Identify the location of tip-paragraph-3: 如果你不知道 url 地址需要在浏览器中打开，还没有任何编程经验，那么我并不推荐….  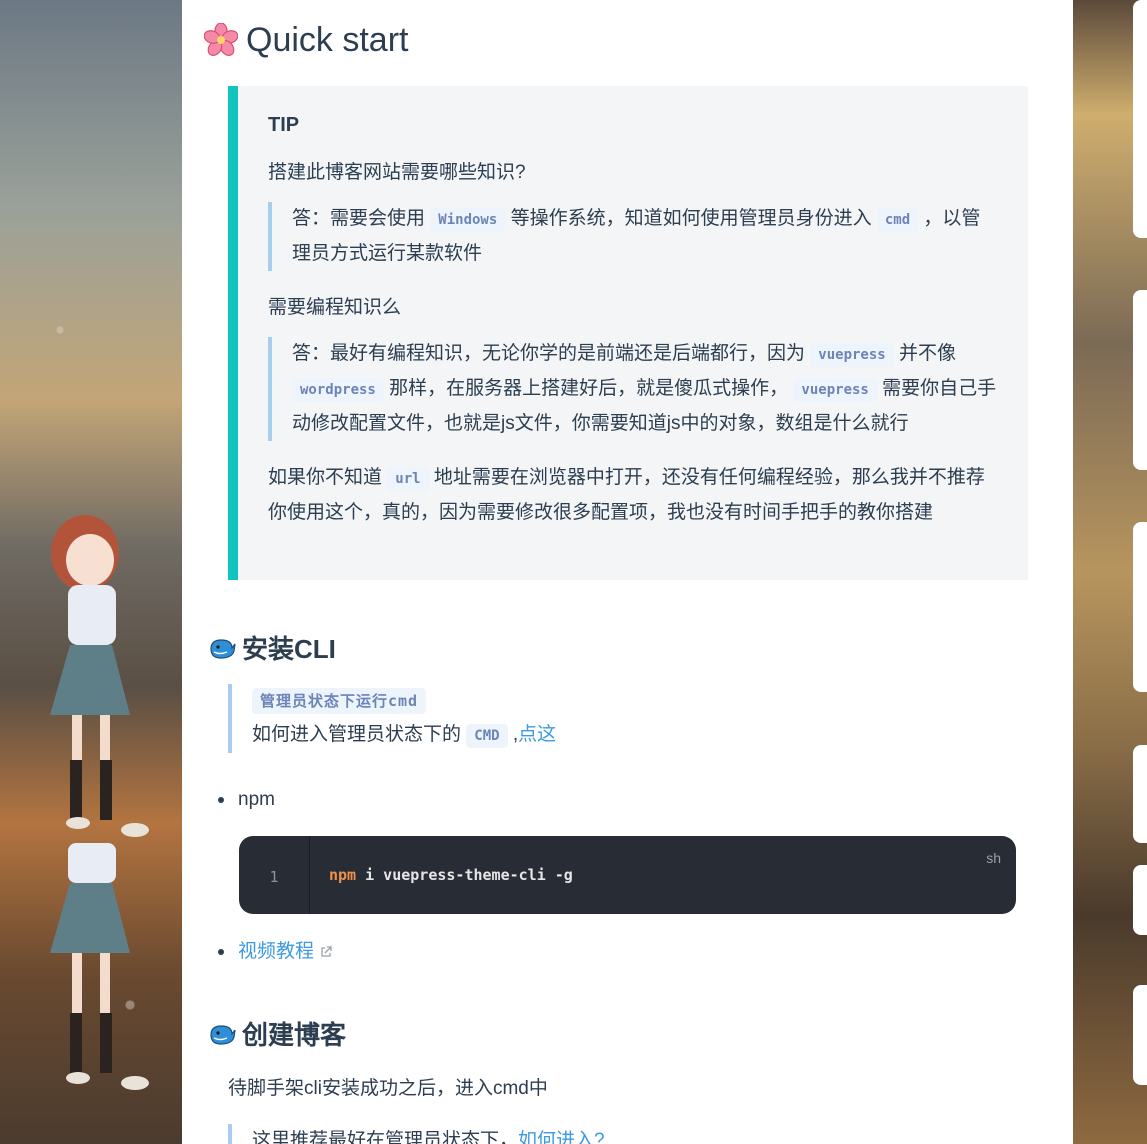
(633, 495).